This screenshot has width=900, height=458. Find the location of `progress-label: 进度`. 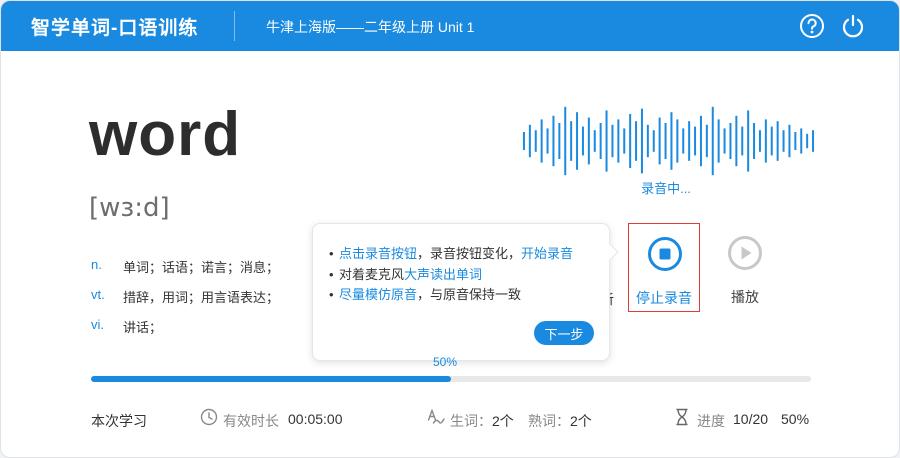

progress-label: 进度 is located at coordinates (711, 421).